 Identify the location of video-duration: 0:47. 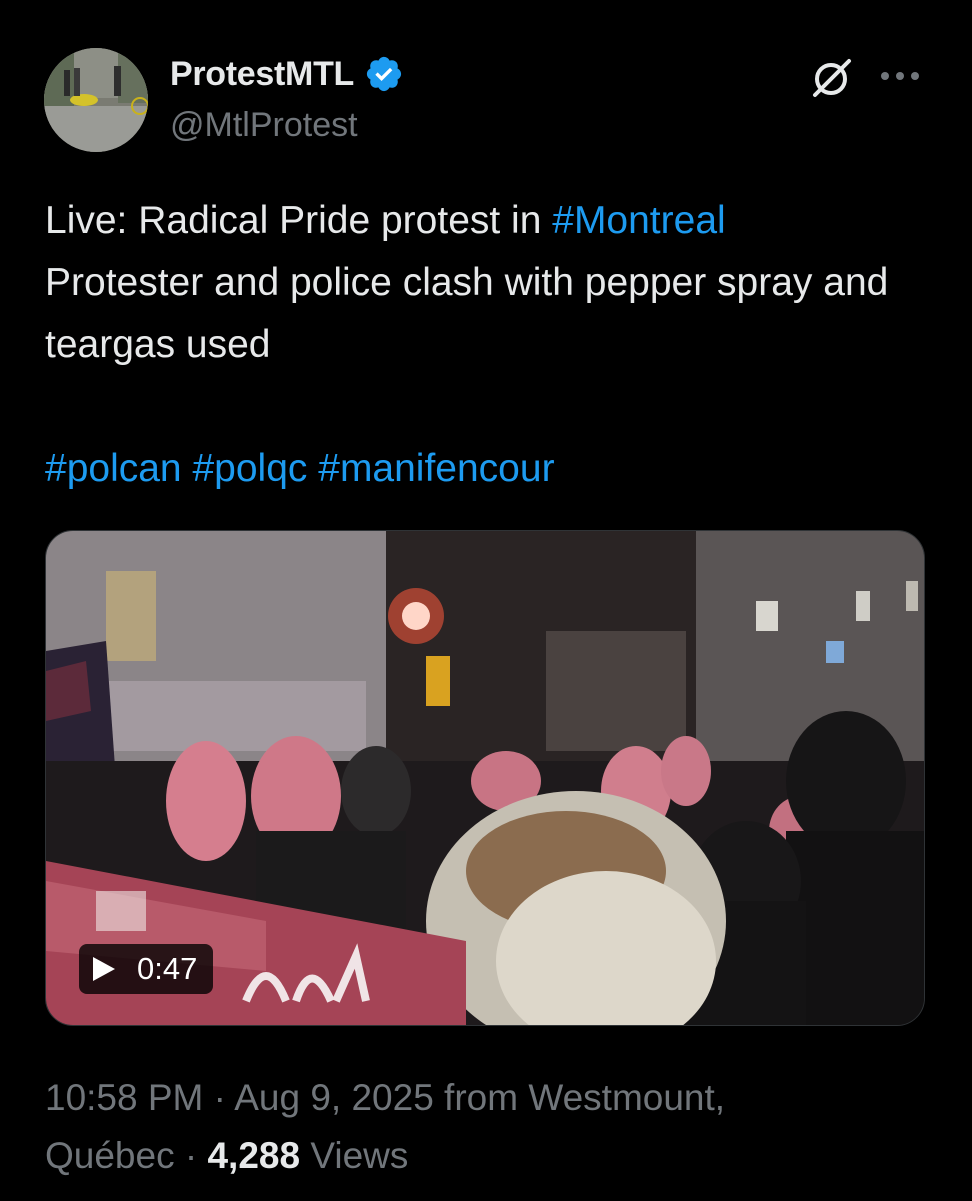
(167, 968).